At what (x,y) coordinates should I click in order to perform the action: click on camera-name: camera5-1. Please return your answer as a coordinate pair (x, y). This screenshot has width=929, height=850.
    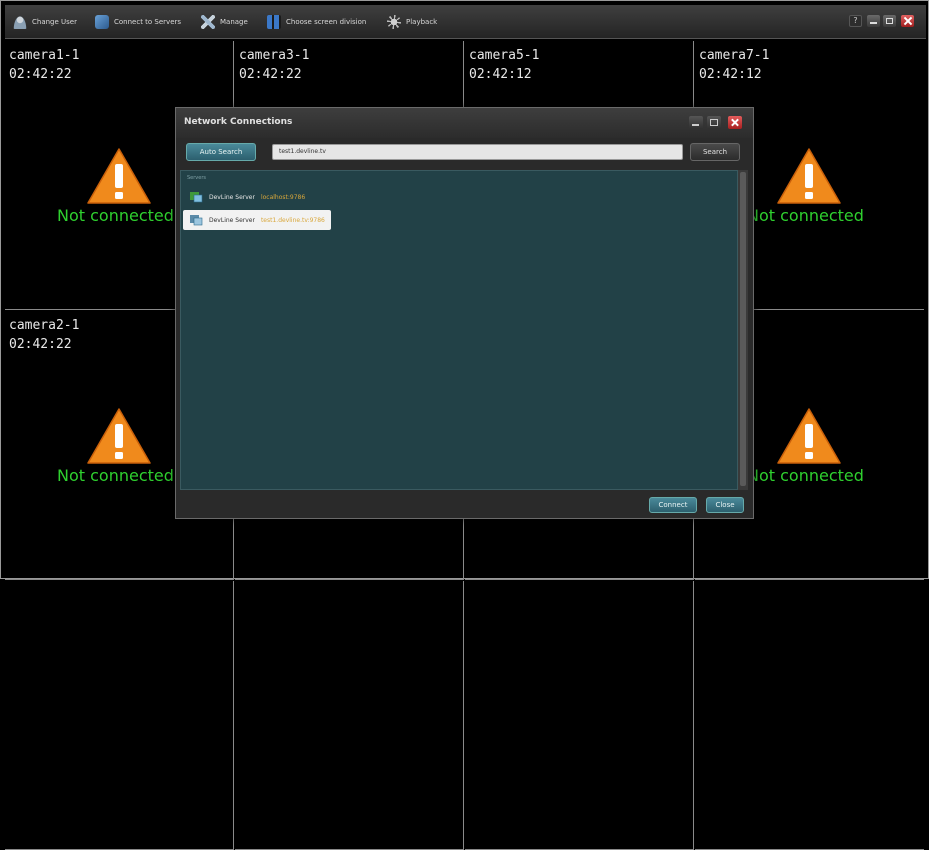
    Looking at the image, I should click on (504, 55).